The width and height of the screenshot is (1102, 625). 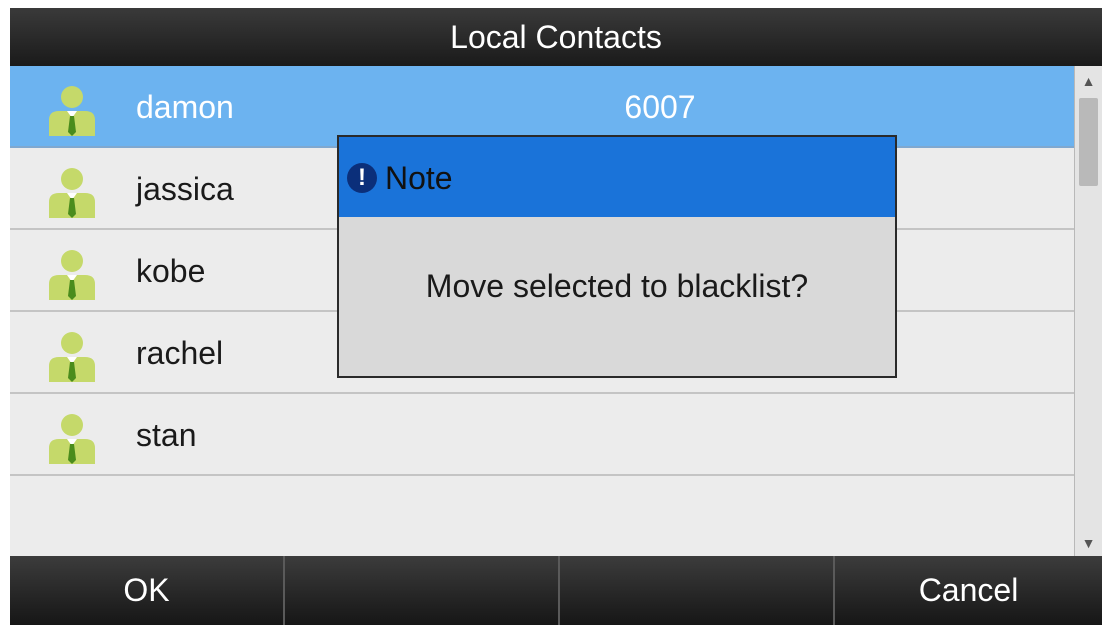 I want to click on scroll-thumb, so click(x=1088, y=142).